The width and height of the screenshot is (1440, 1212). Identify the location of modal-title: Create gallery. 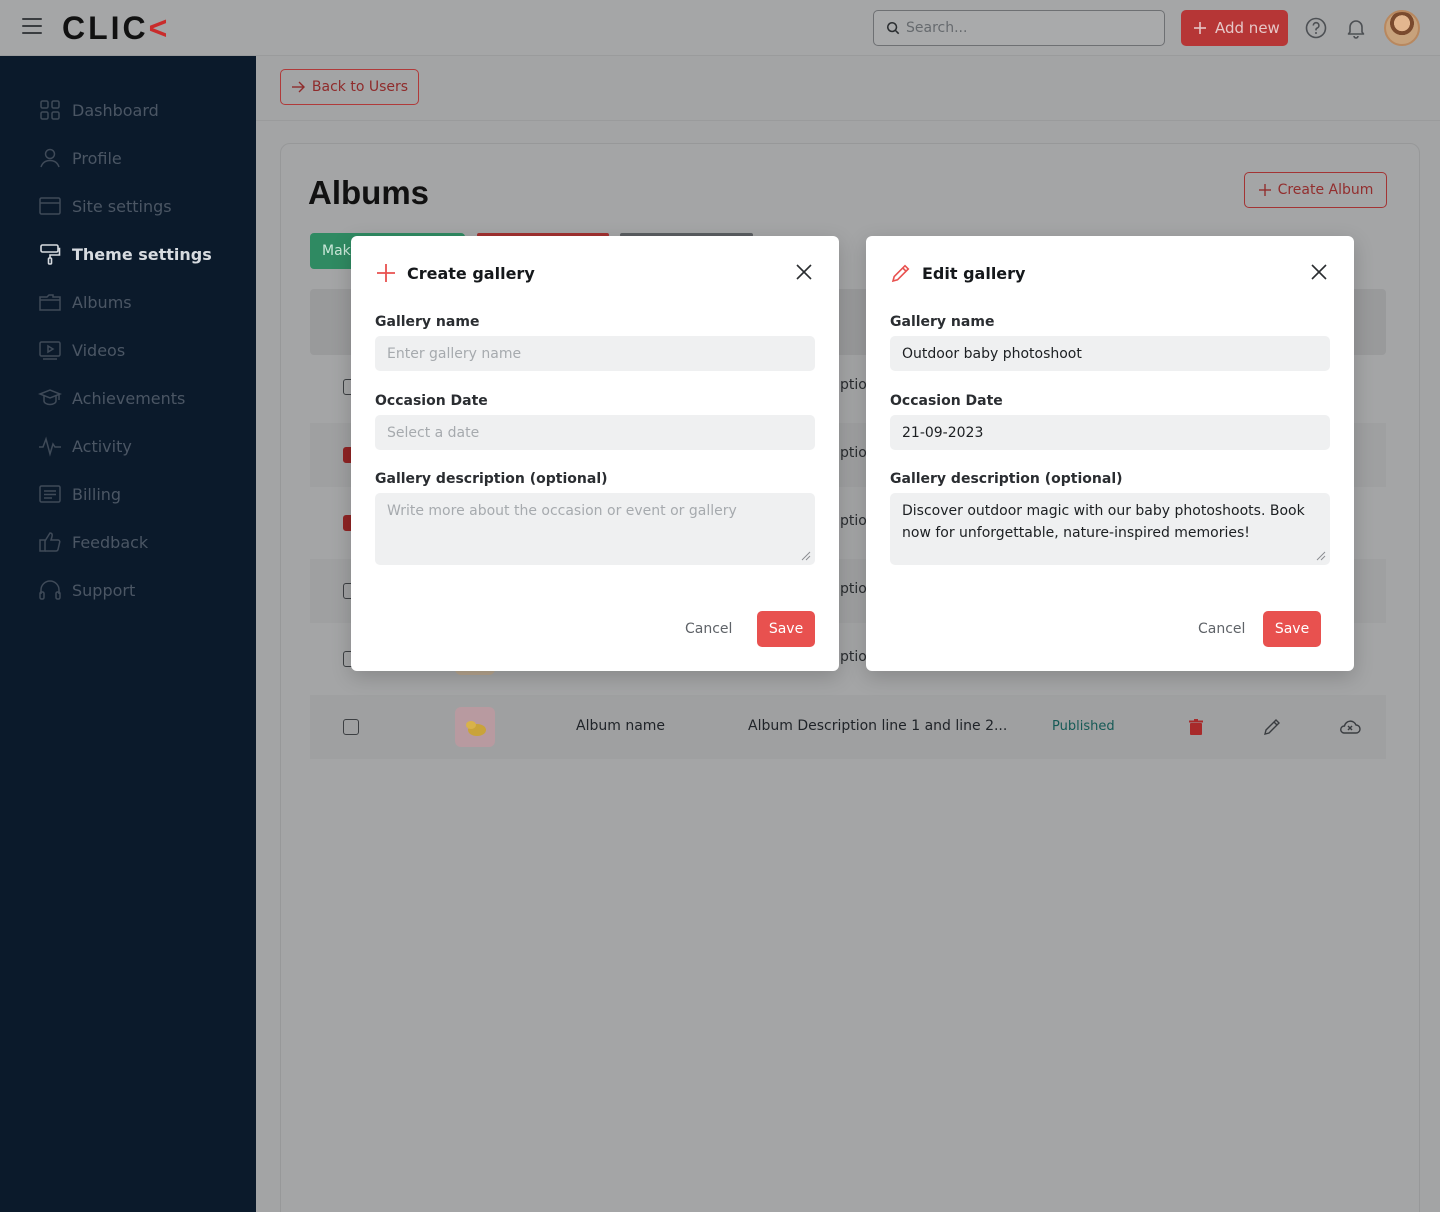
(471, 273).